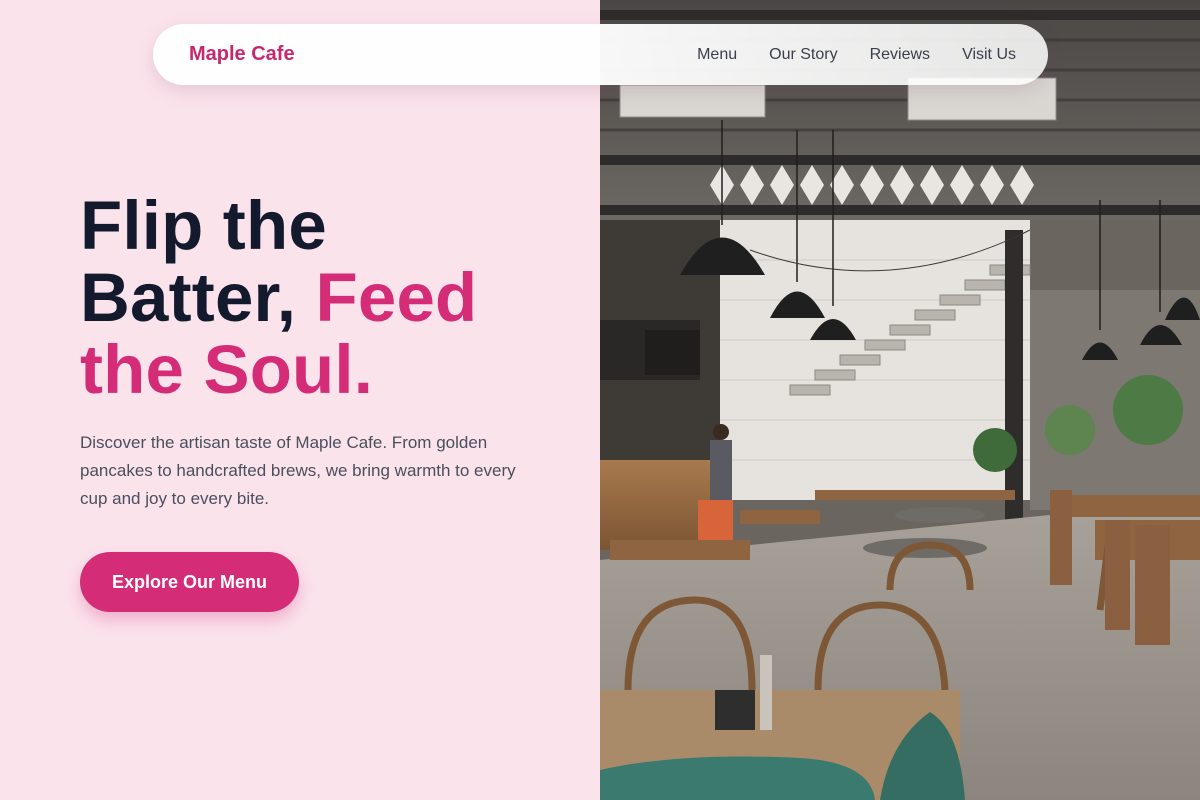  Describe the element at coordinates (989, 55) in the screenshot. I see `nav-link-visit-us: Visit Us` at that location.